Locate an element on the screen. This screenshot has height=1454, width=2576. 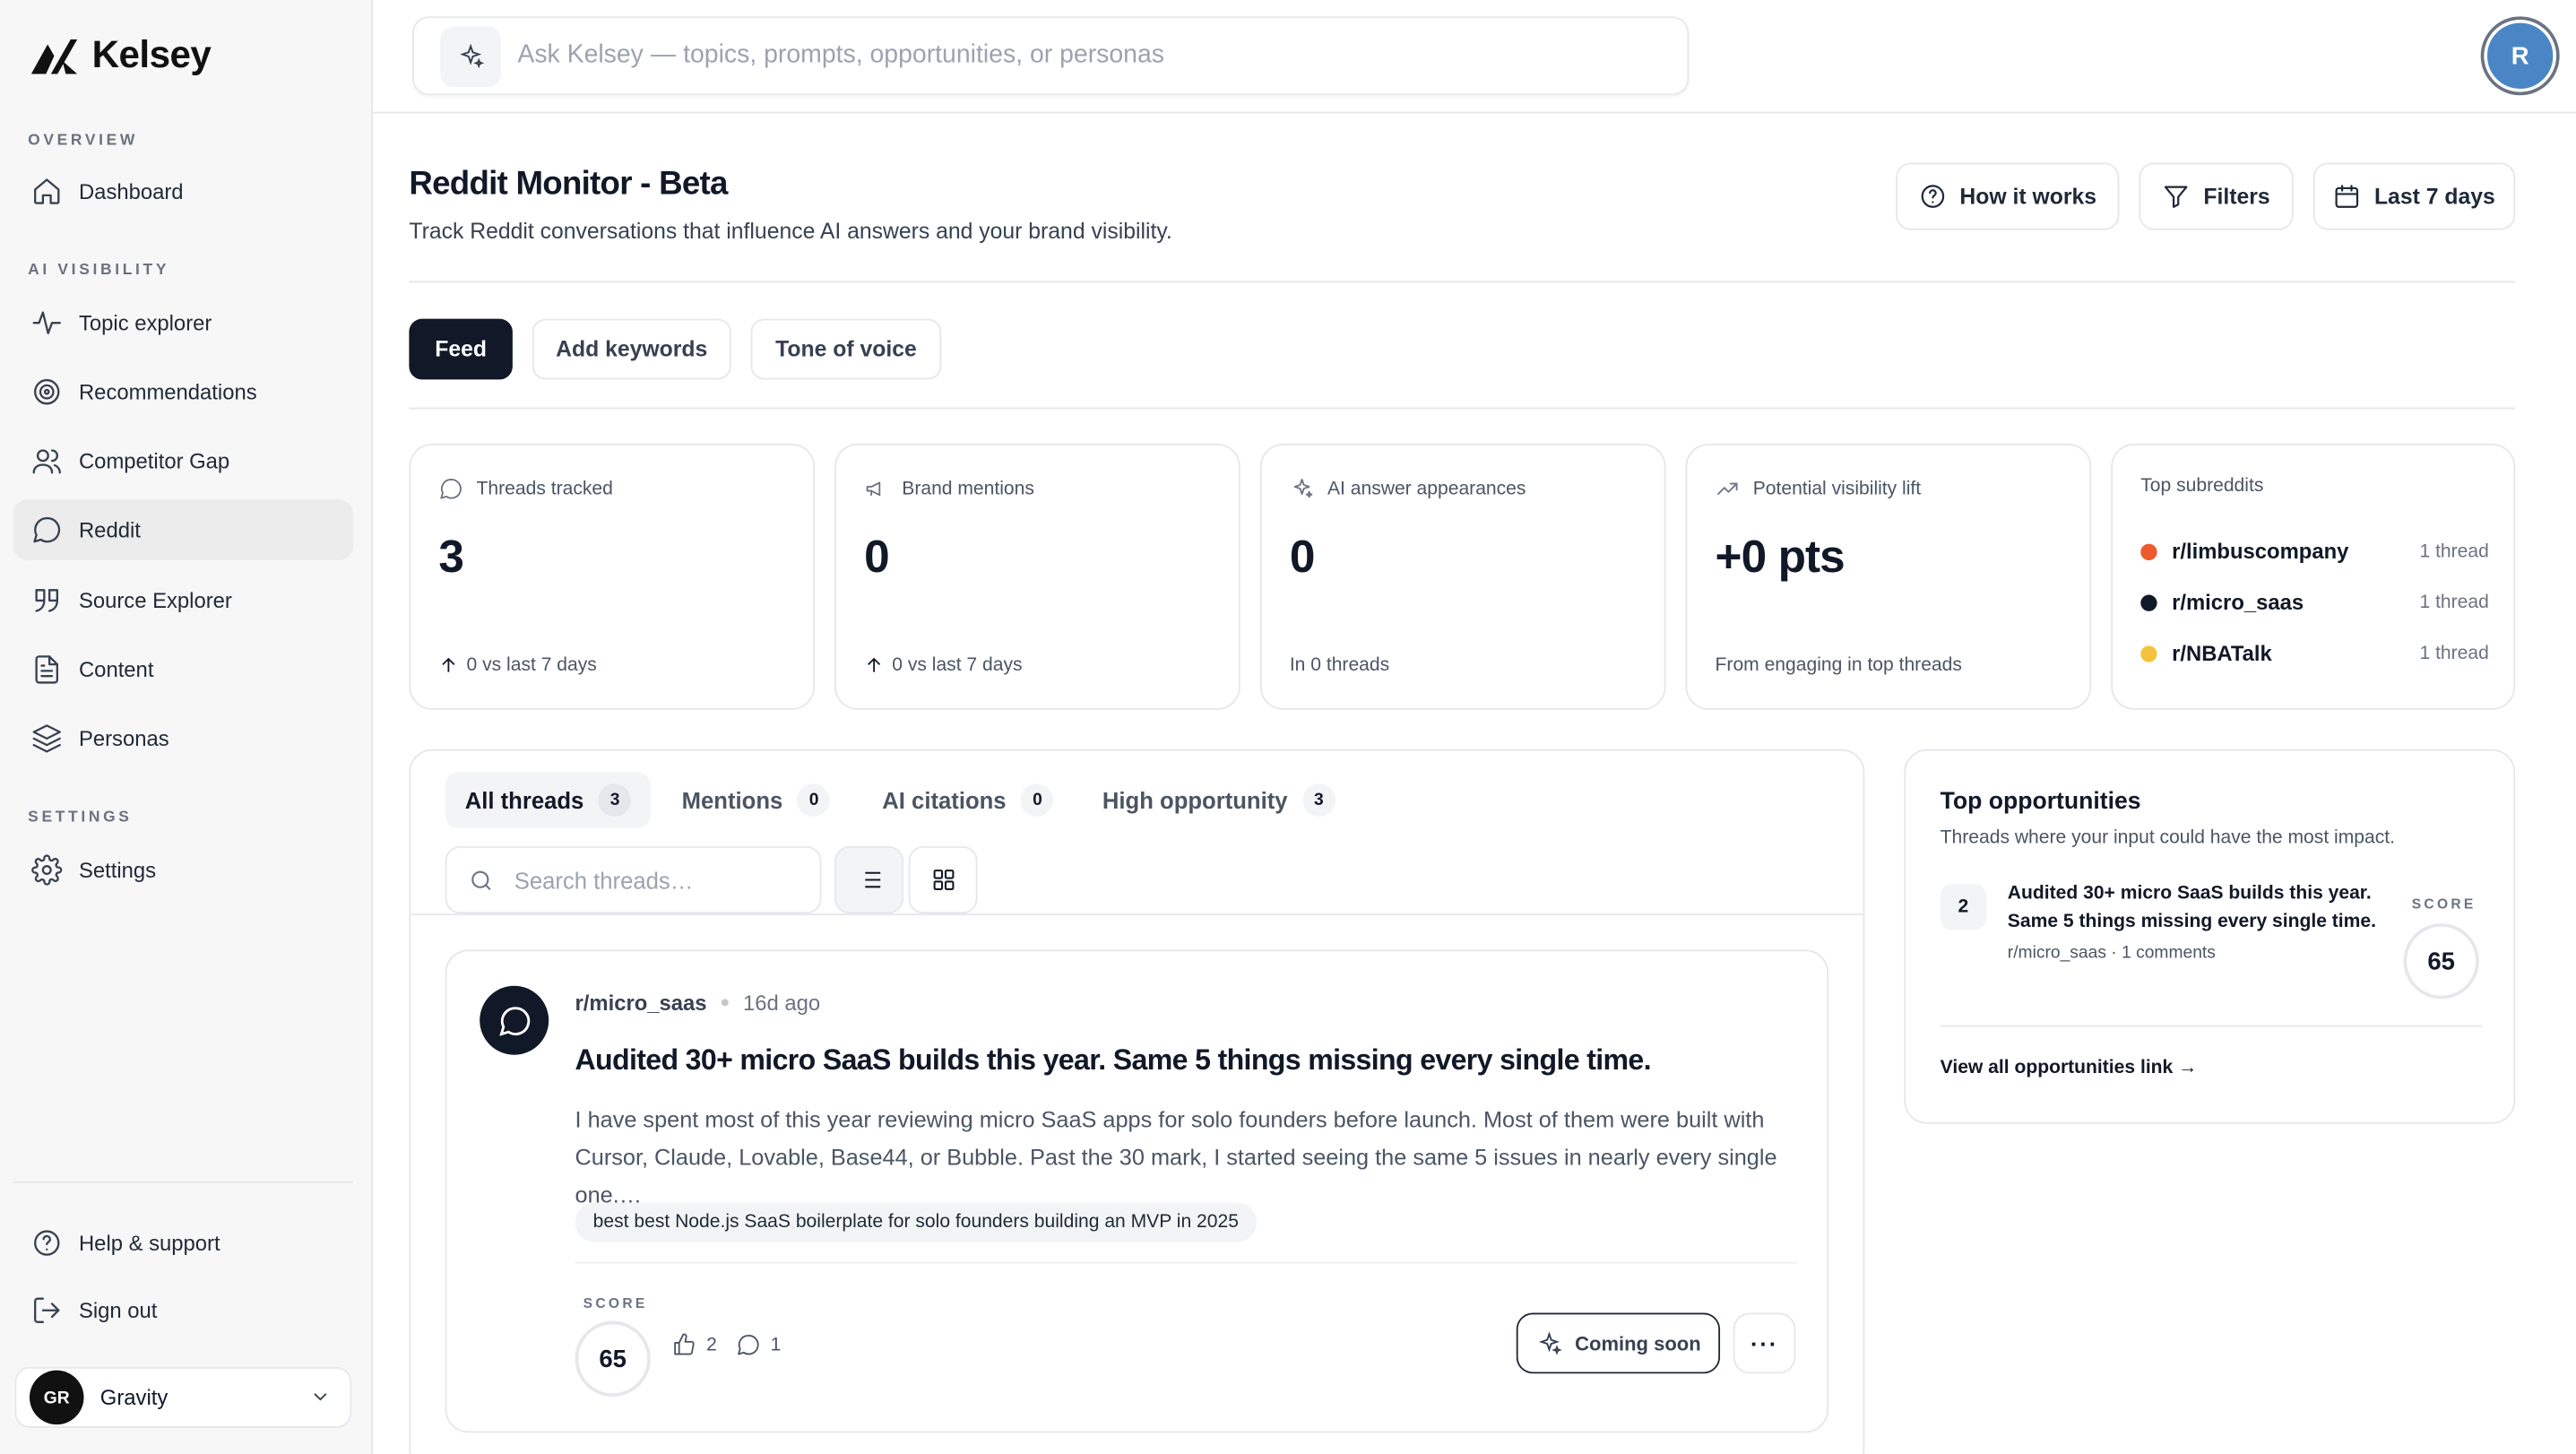
upvotes-stat: 2 is located at coordinates (694, 1344).